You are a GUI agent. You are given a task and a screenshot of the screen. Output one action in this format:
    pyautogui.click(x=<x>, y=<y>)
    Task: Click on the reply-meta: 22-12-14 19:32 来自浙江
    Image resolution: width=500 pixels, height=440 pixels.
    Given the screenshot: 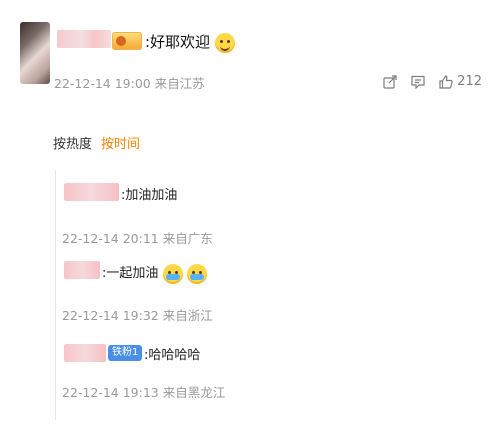 What is the action you would take?
    pyautogui.click(x=137, y=314)
    